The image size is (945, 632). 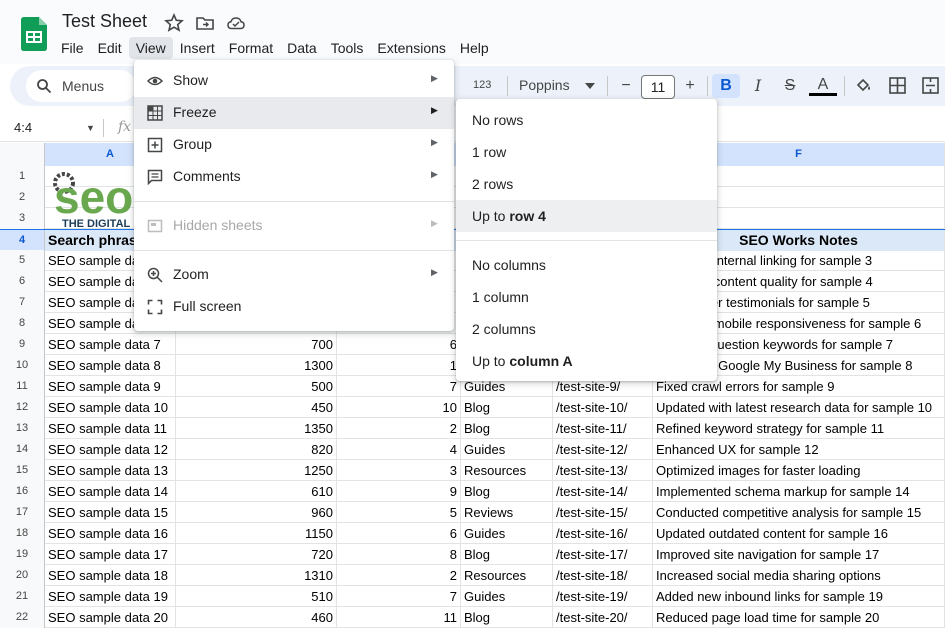 I want to click on table-cell: SEO sample data 10, so click(x=110, y=407).